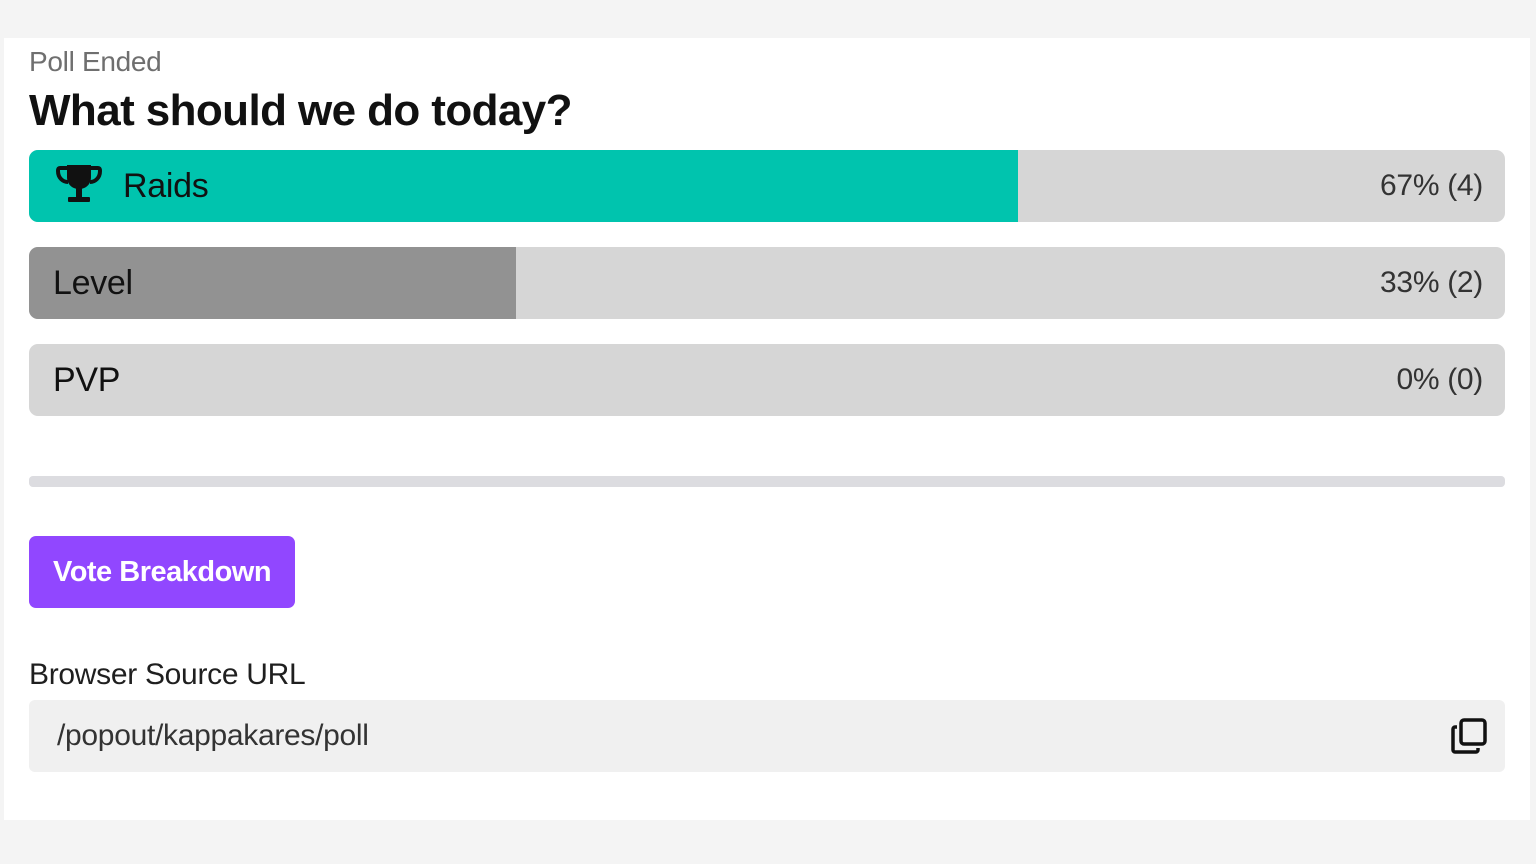  Describe the element at coordinates (767, 186) in the screenshot. I see `poll-option-raids: Raids 67% (4)` at that location.